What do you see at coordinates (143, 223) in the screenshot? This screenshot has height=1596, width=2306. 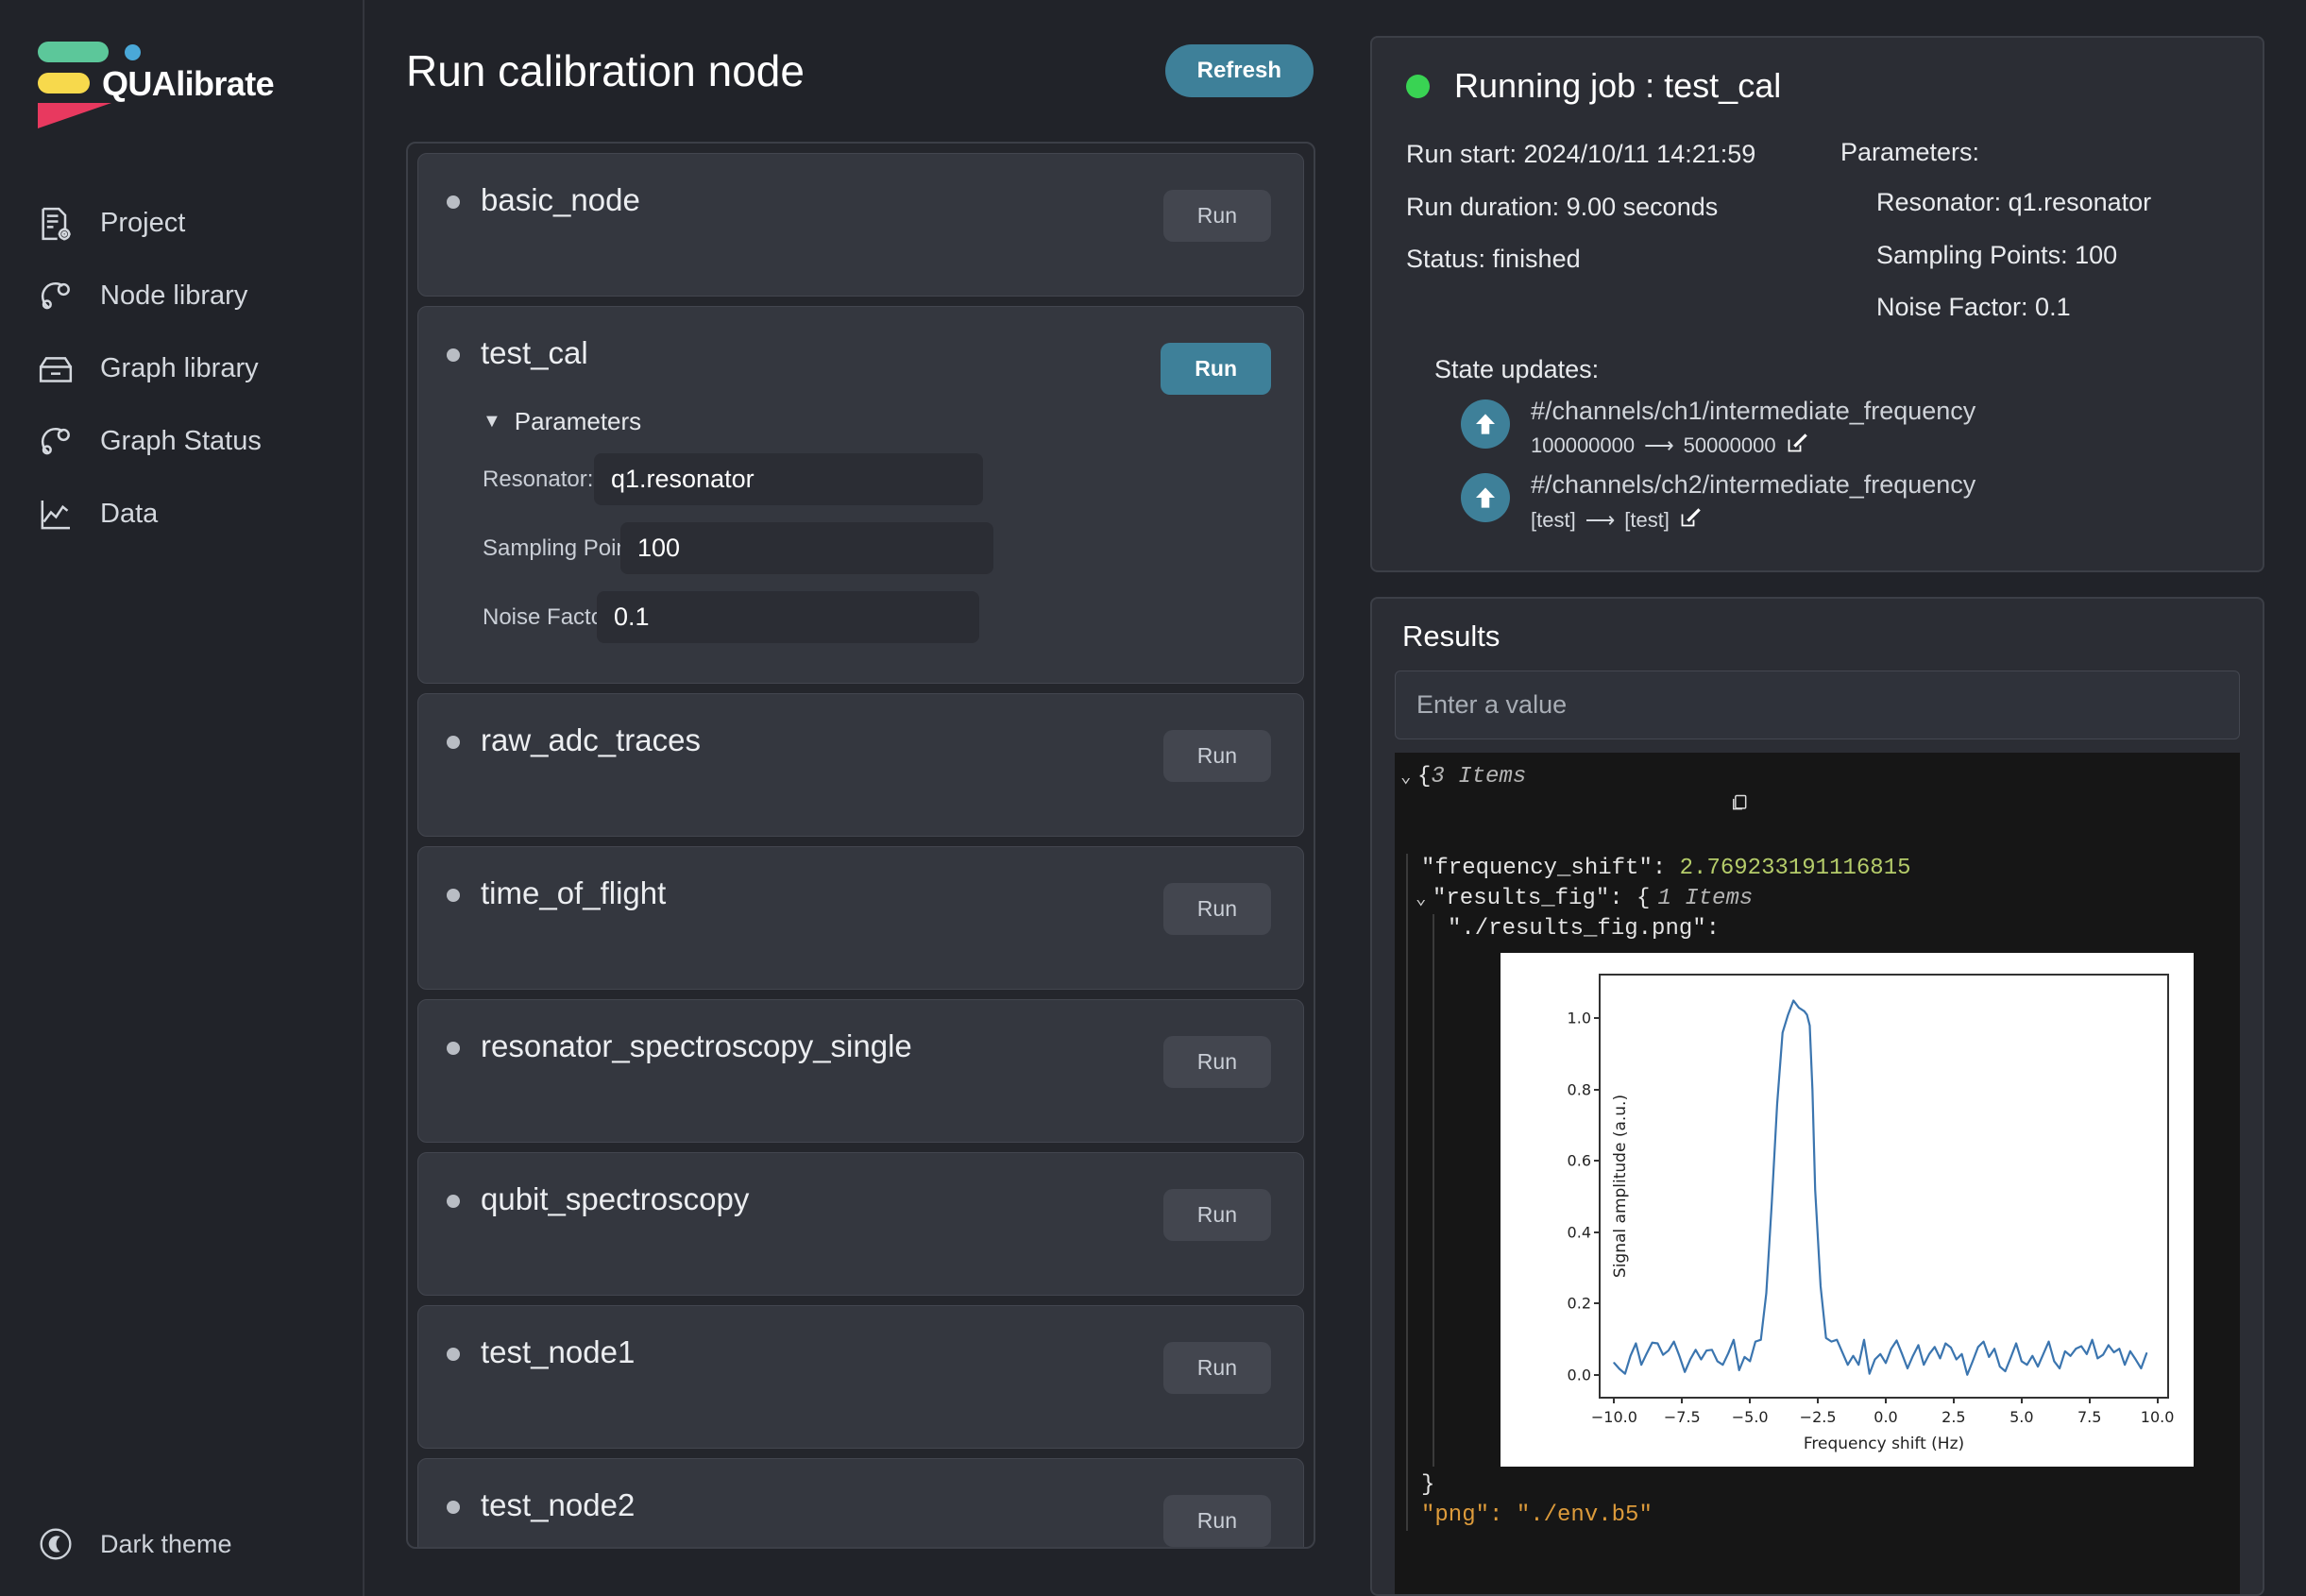 I see `sidebar-item-label: Project` at bounding box center [143, 223].